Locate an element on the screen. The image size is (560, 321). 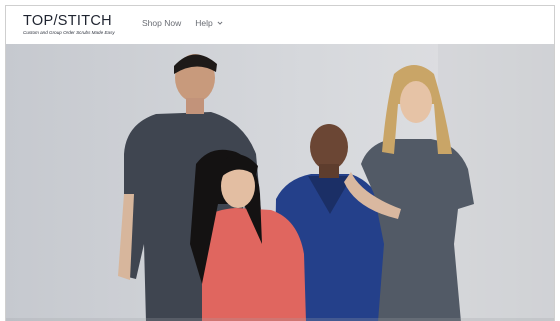
brand-name: TOP/STITCH is located at coordinates (67, 21).